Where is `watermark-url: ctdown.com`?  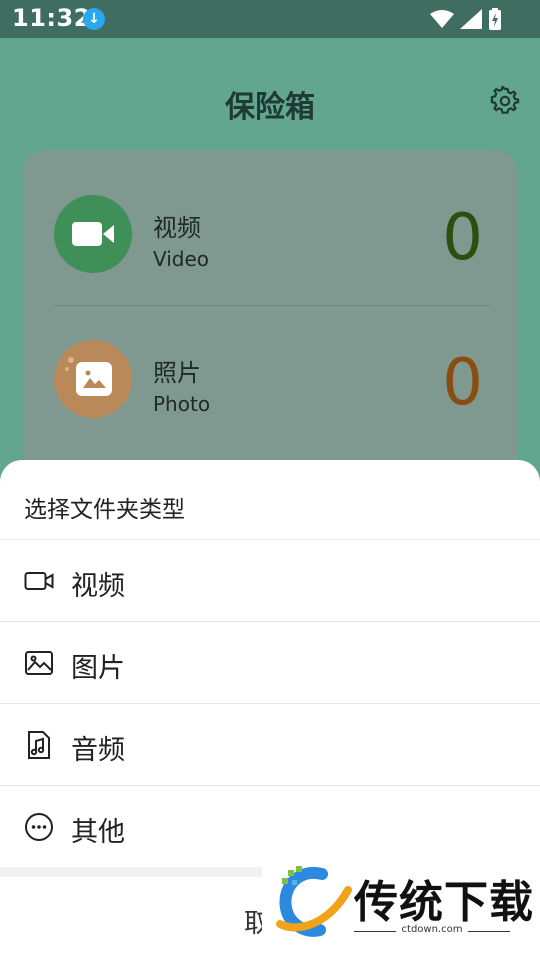 watermark-url: ctdown.com is located at coordinates (432, 929).